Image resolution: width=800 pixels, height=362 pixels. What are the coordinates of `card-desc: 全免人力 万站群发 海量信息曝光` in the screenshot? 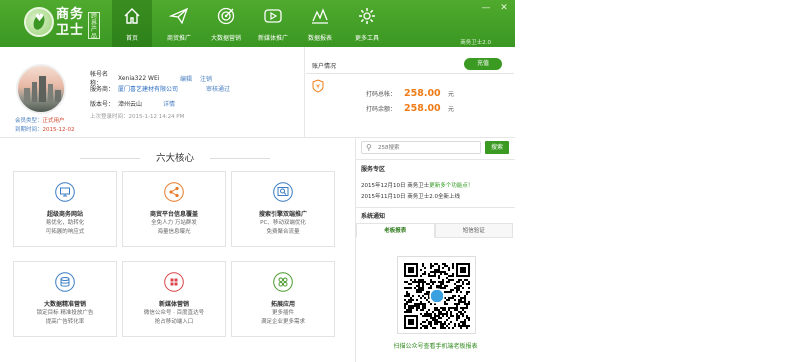 It's located at (174, 227).